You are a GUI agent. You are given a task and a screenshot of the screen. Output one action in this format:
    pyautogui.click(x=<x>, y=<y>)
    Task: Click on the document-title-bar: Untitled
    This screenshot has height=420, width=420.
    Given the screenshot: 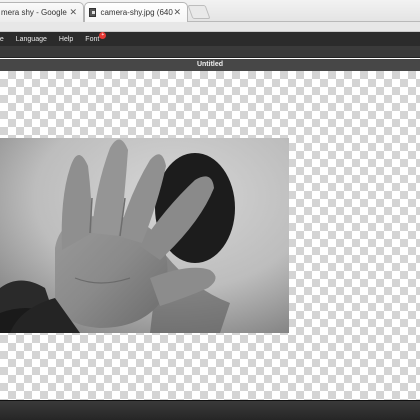 What is the action you would take?
    pyautogui.click(x=210, y=65)
    